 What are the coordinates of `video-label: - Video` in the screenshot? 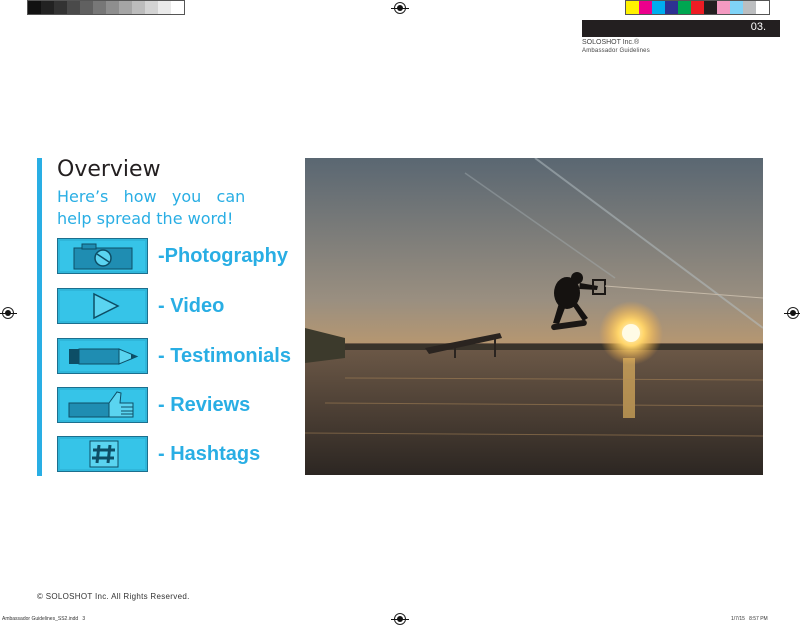 It's located at (191, 305).